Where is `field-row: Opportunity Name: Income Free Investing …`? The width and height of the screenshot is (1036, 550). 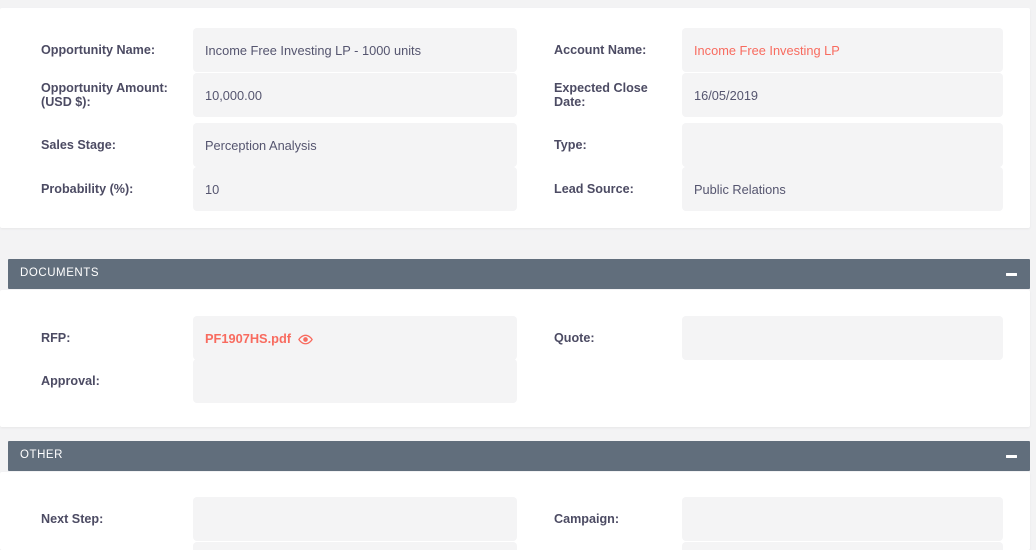
field-row: Opportunity Name: Income Free Investing … is located at coordinates (515, 50).